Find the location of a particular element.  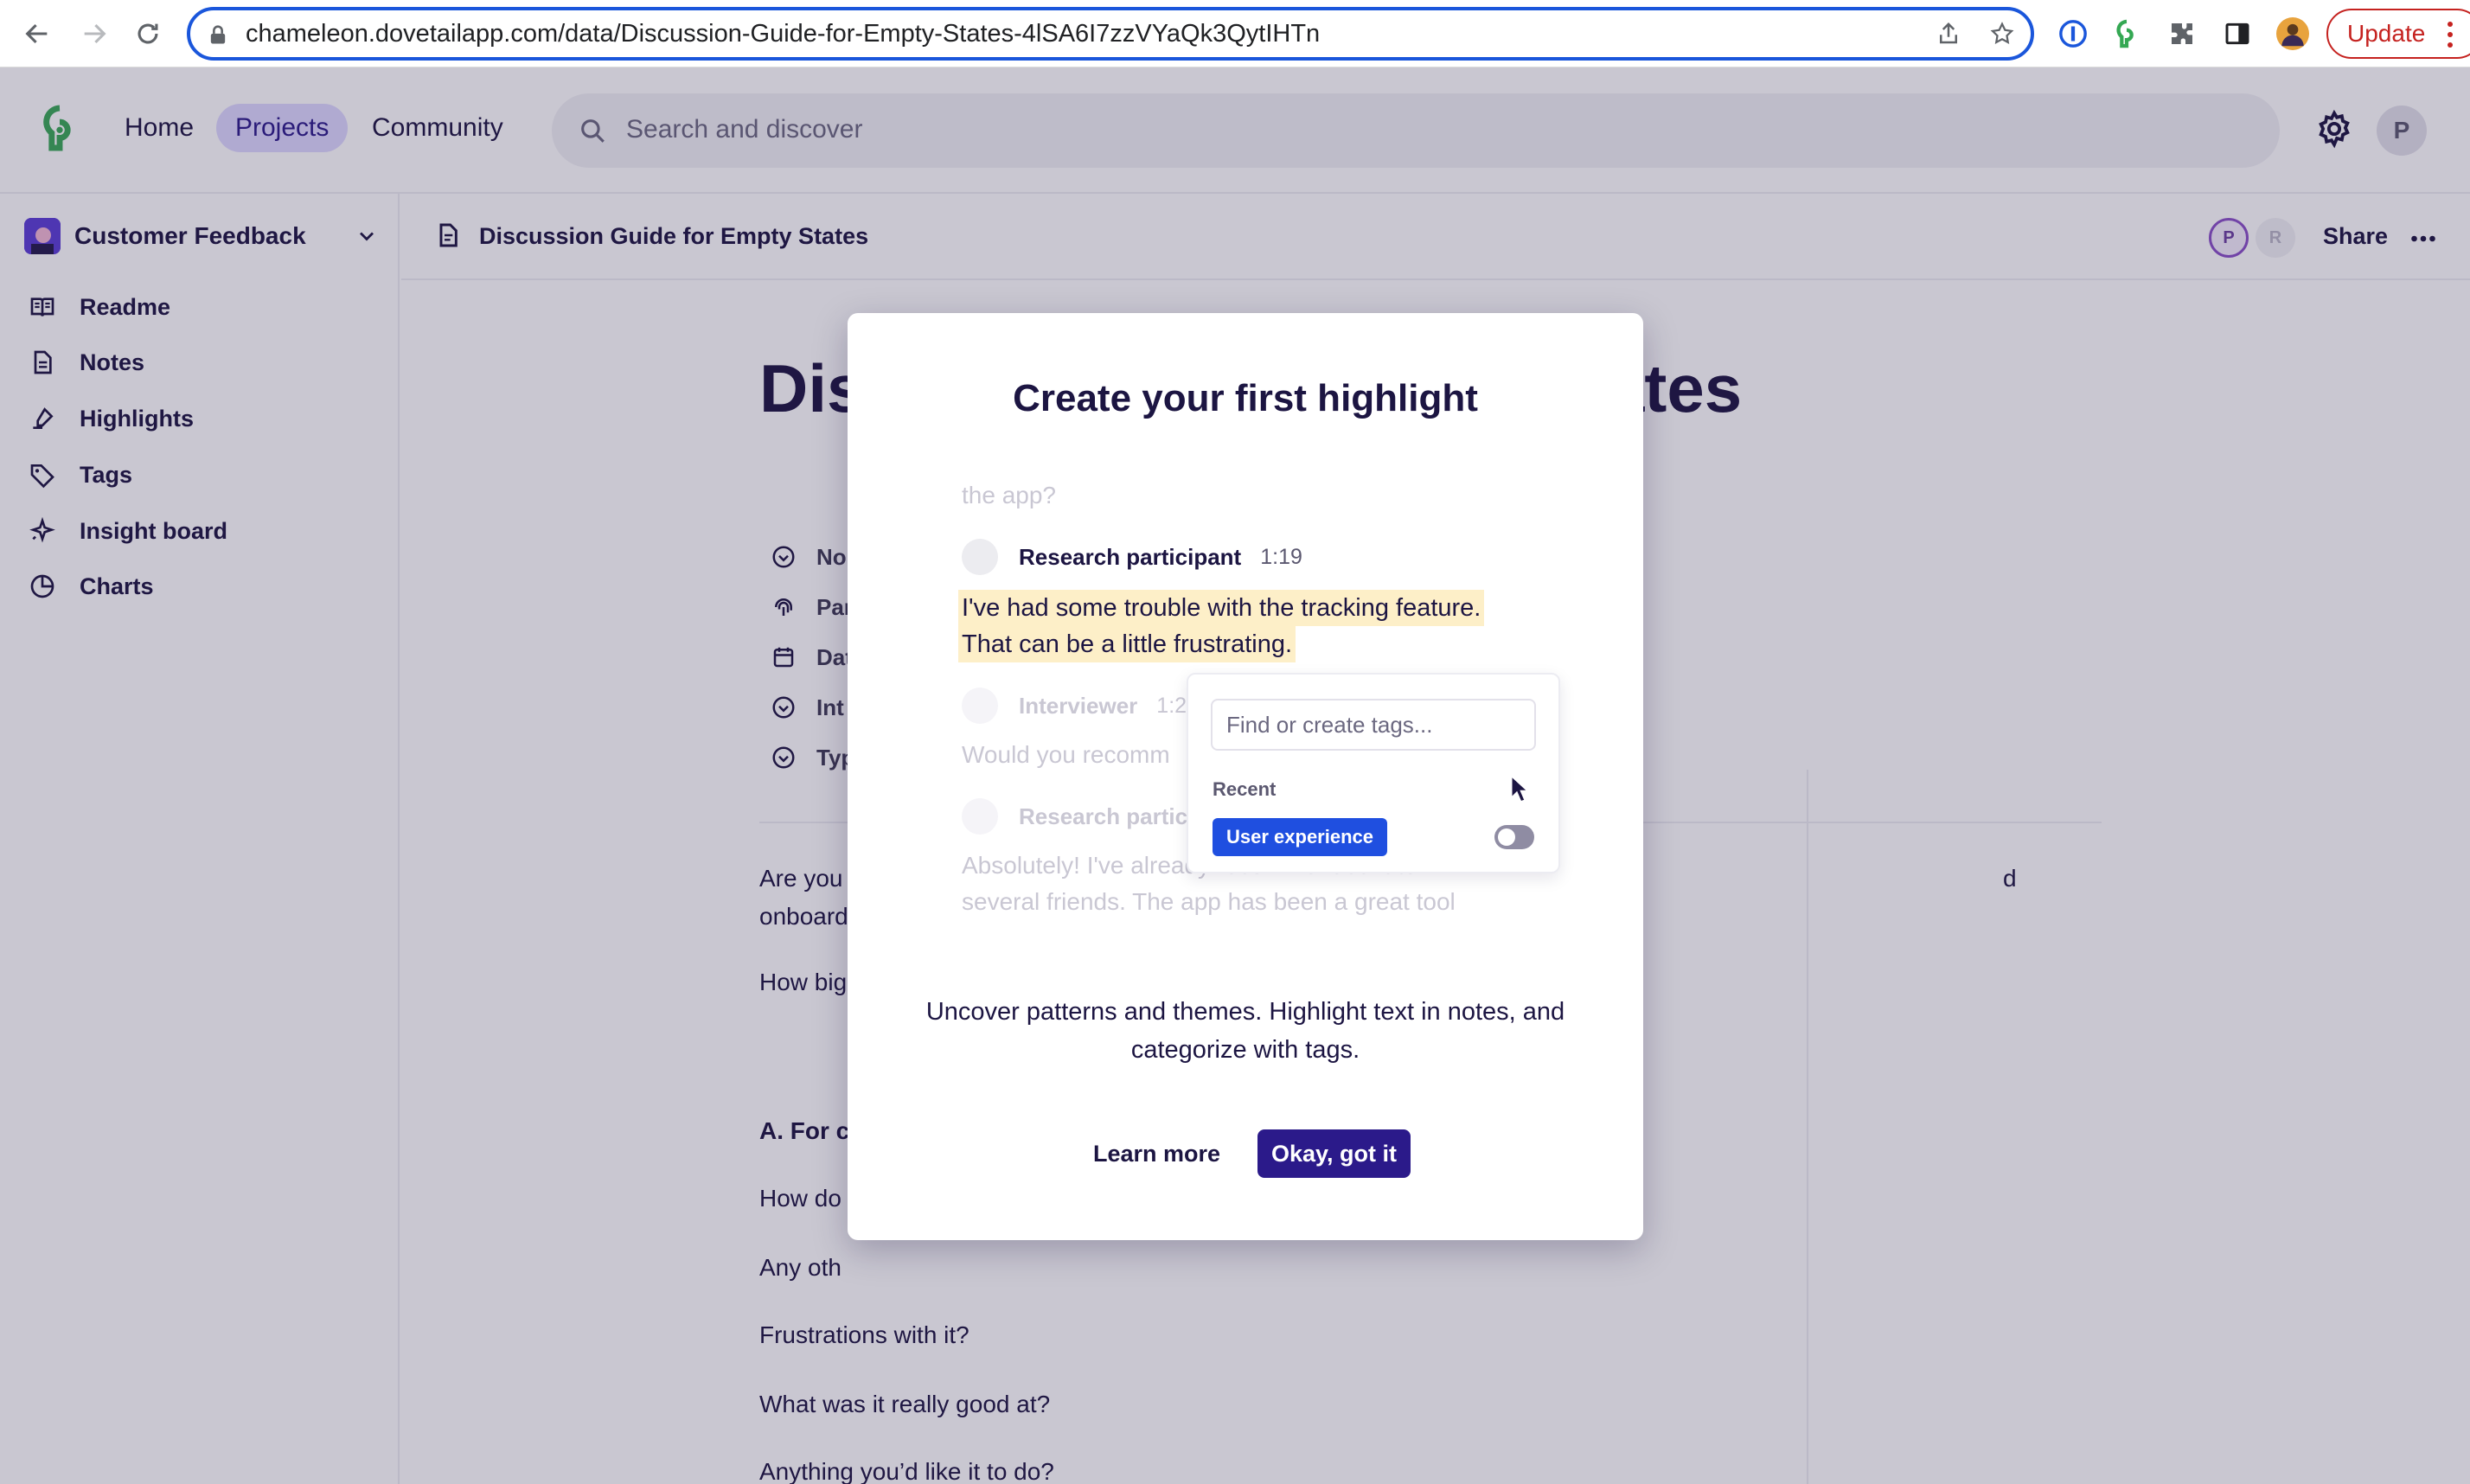

reload-icon is located at coordinates (148, 33).